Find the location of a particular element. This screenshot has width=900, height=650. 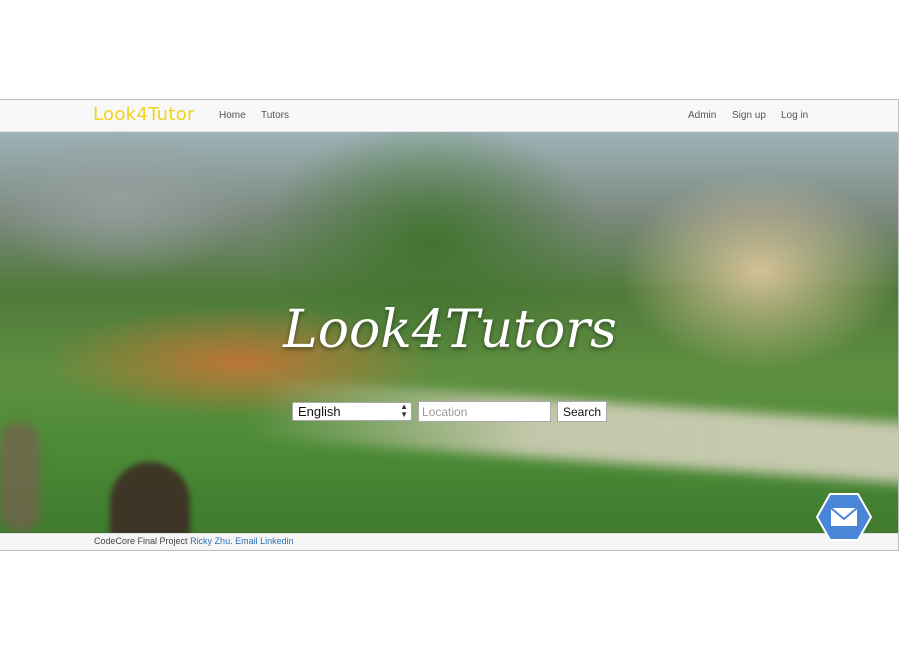

brand-logo: Look4Tutor is located at coordinates (144, 114).